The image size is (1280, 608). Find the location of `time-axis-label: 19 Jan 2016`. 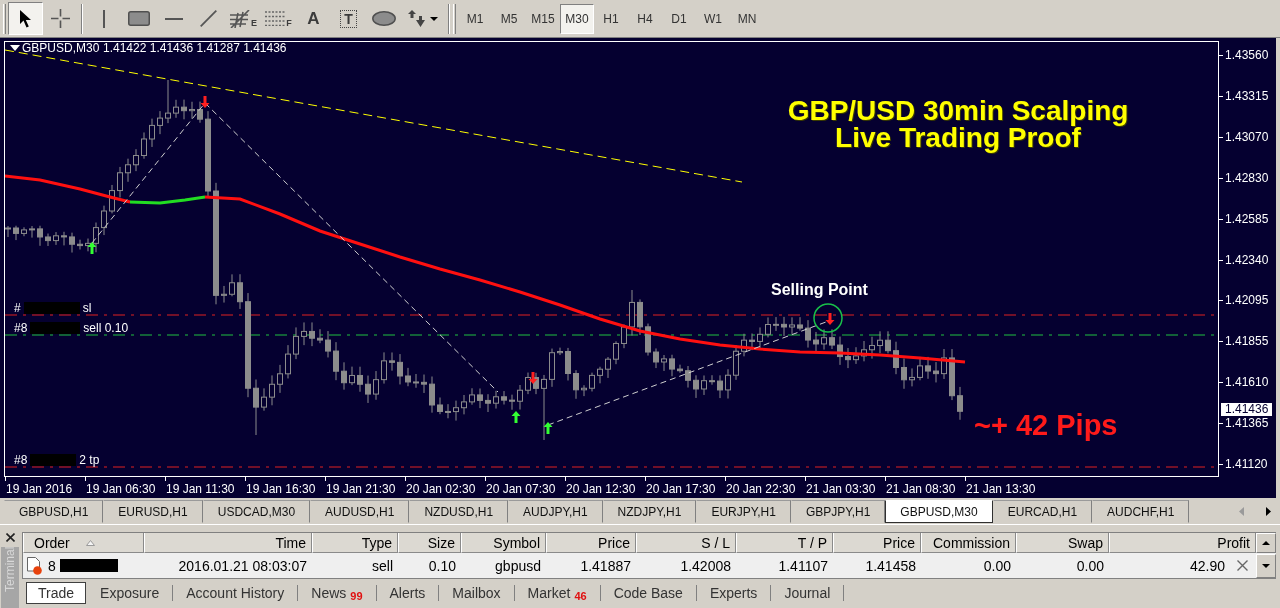

time-axis-label: 19 Jan 2016 is located at coordinates (39, 488).